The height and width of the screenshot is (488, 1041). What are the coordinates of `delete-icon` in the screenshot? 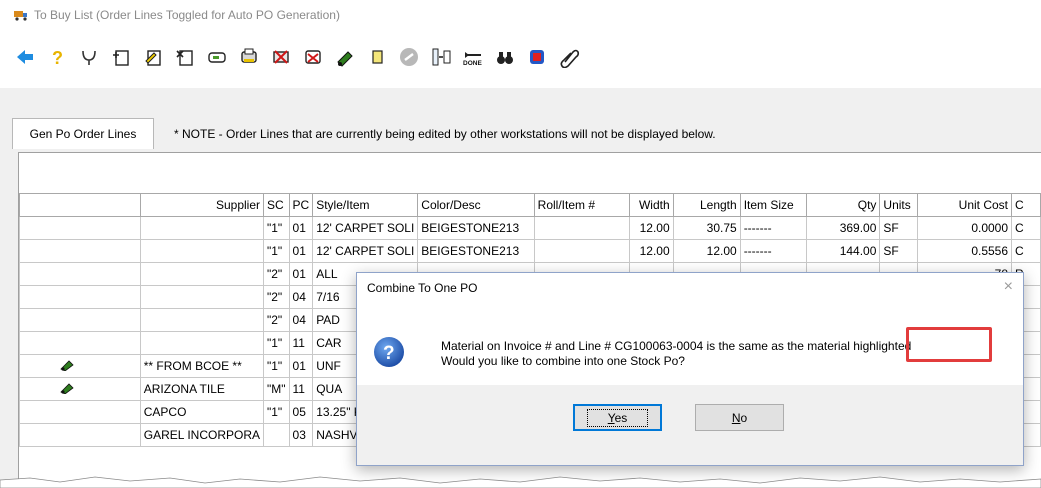 It's located at (281, 57).